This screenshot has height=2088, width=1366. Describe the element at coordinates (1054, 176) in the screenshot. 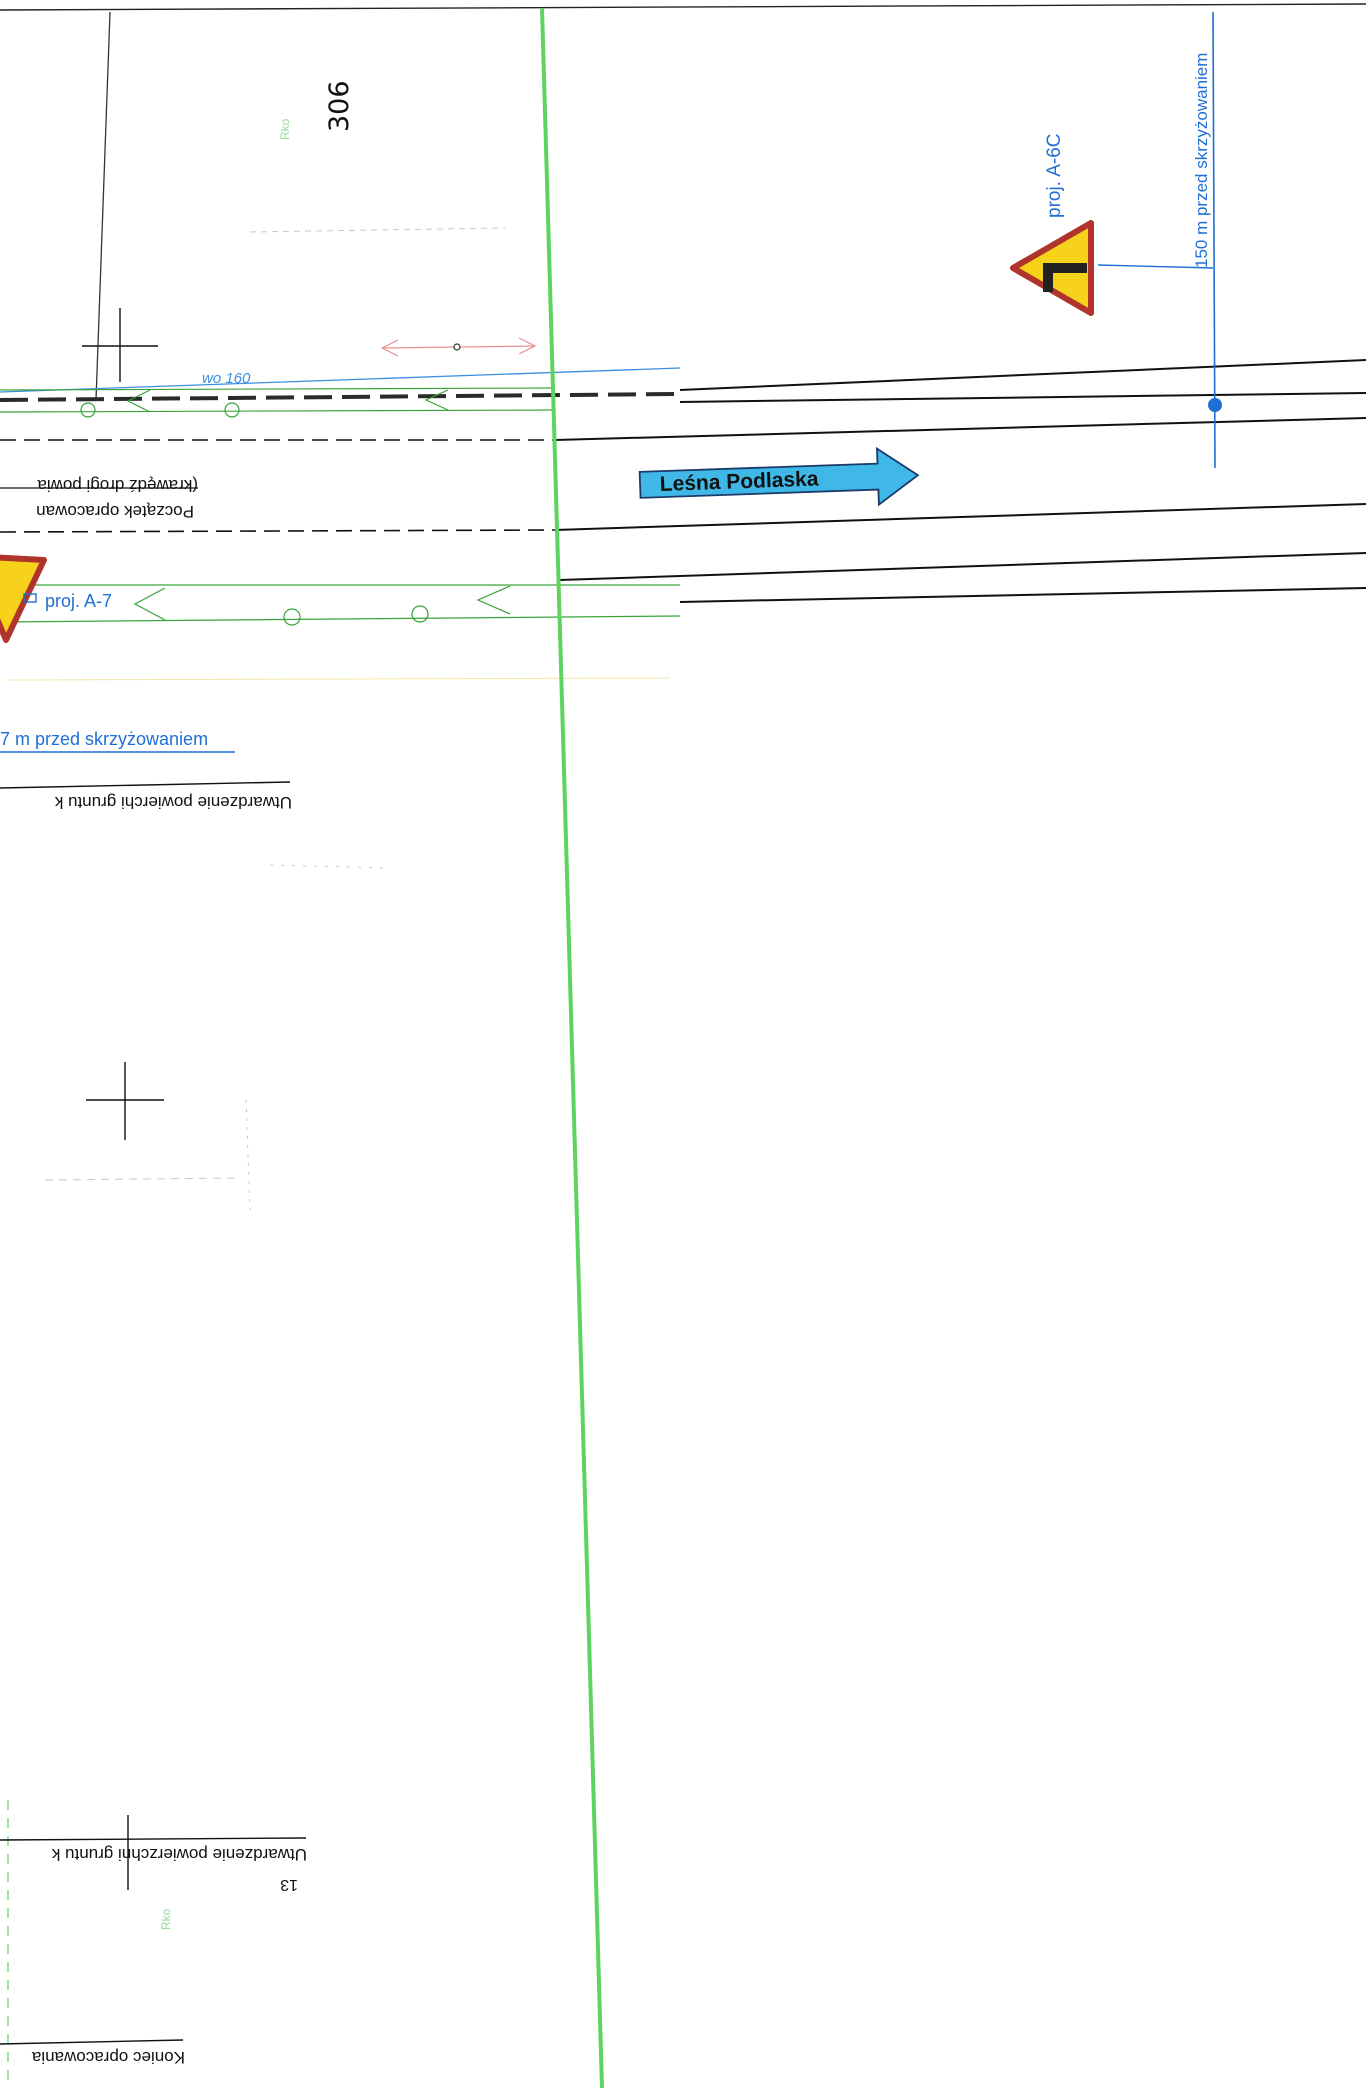

I see `a6c-label: proj. A-6C` at that location.